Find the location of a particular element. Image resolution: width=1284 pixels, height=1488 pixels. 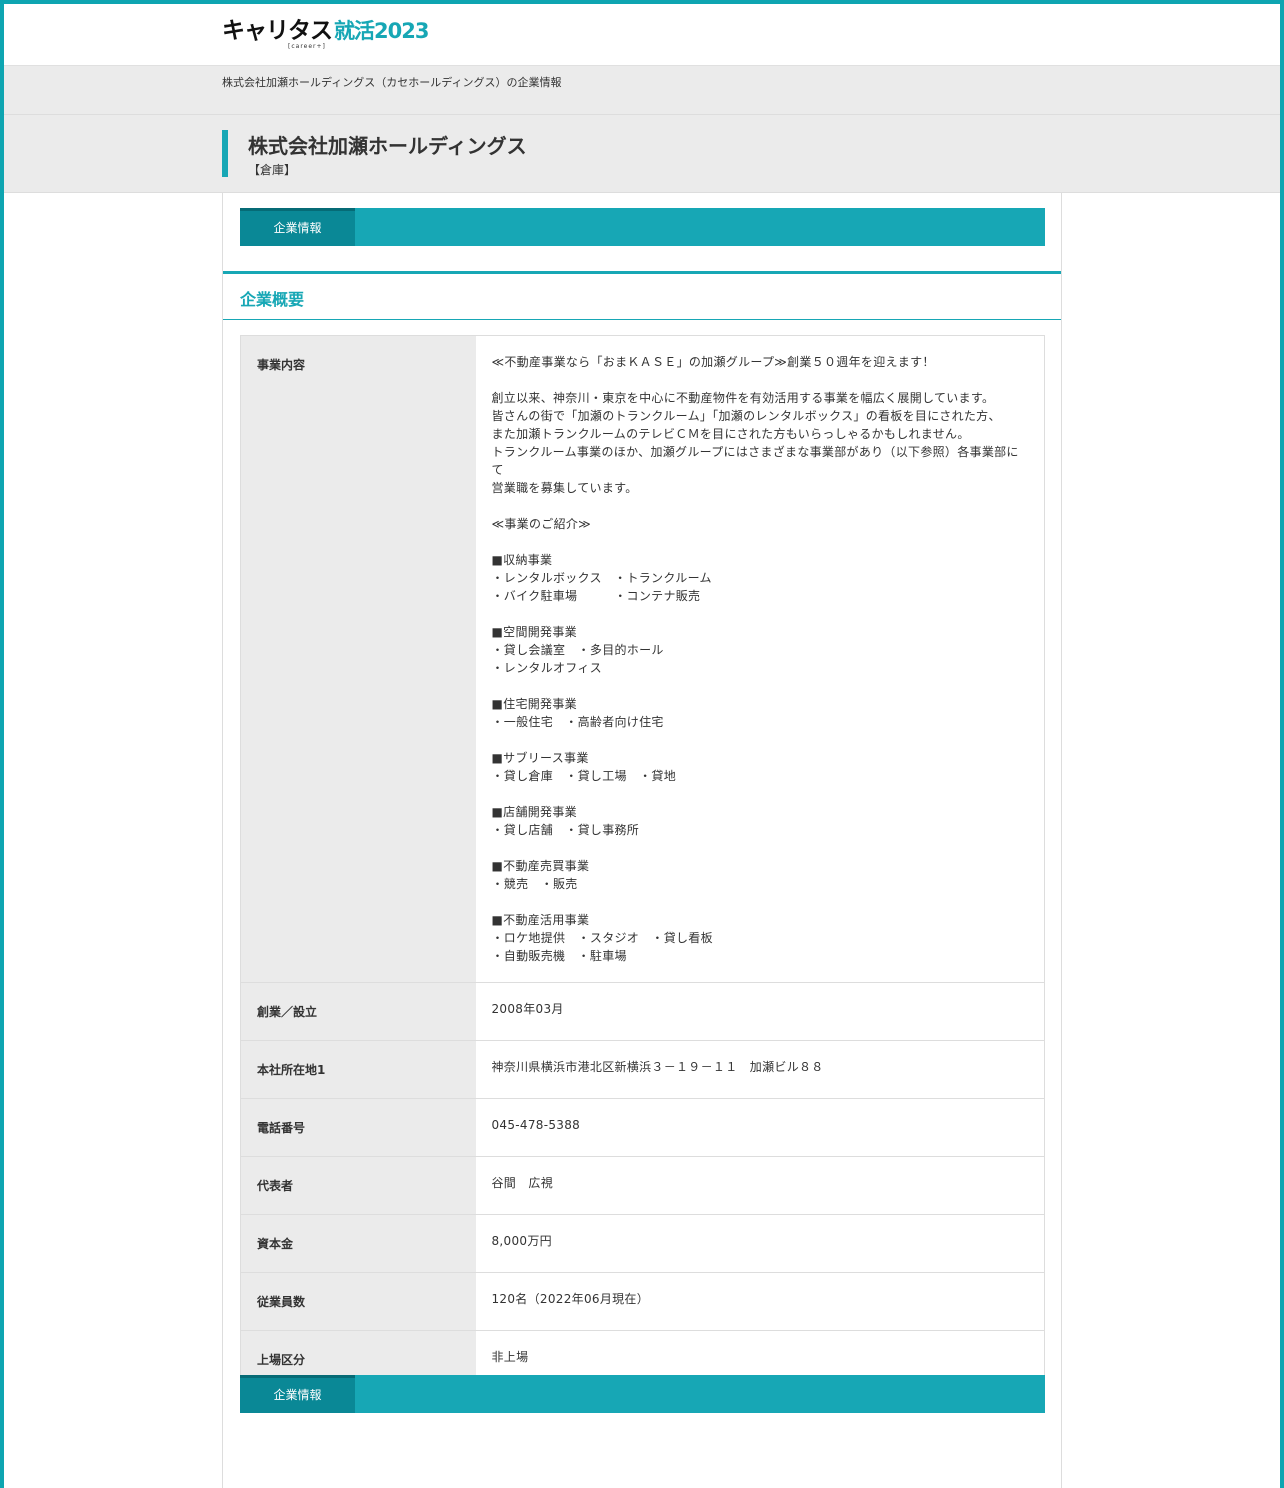

row-label: 事業内容 is located at coordinates (358, 659).